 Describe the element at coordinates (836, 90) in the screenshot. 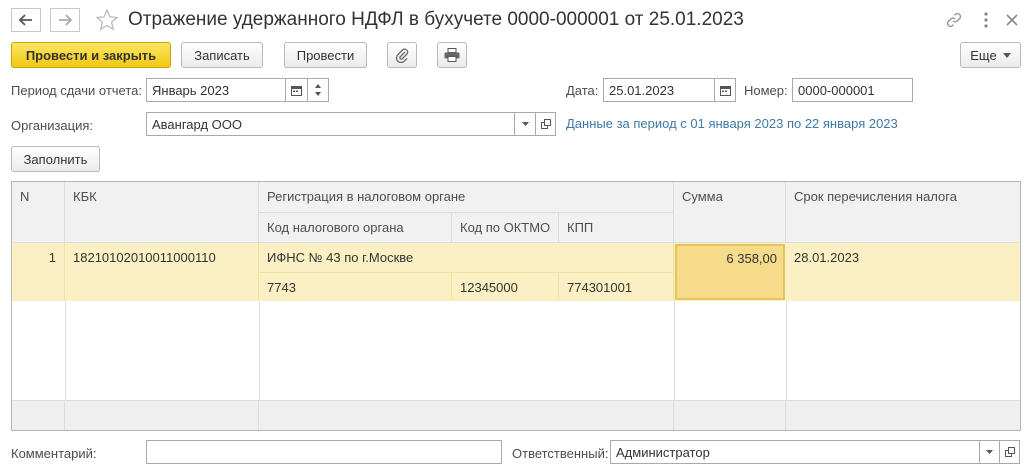

I see `number-value: 0000-000001` at that location.